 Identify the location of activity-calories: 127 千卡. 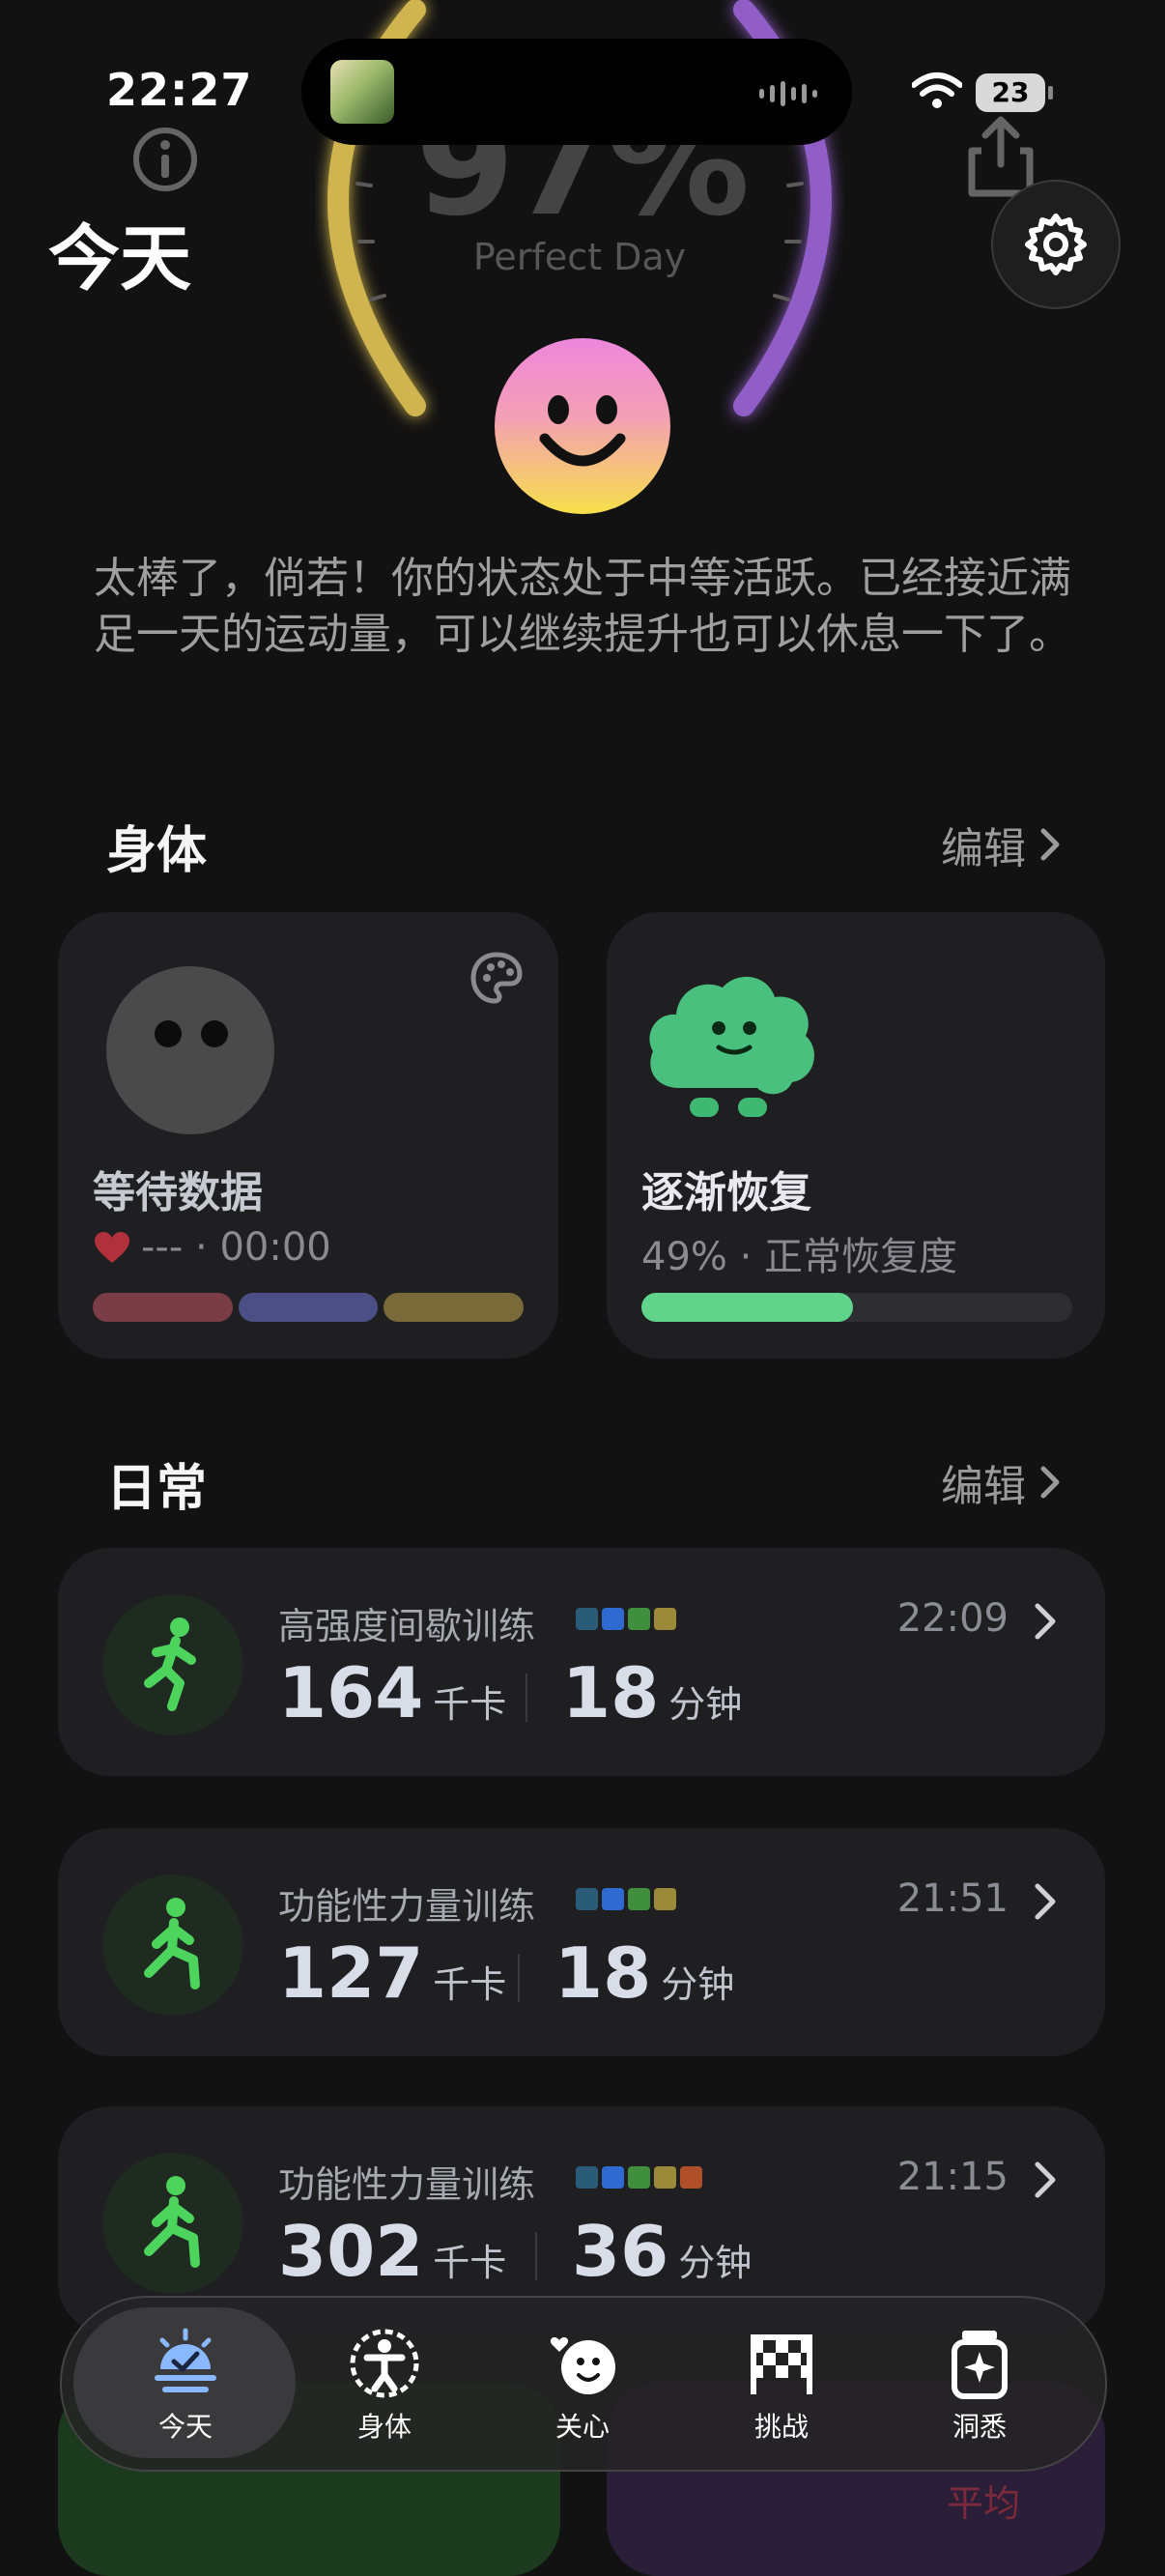
(393, 1973).